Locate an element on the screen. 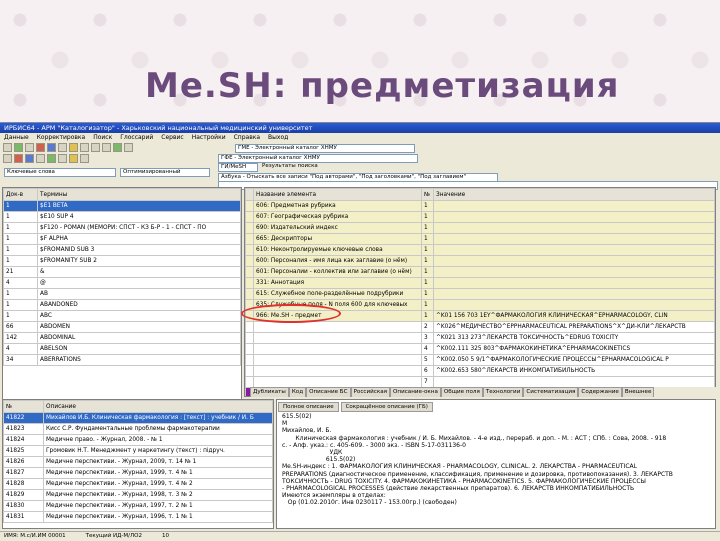 The height and width of the screenshot is (541, 720). table-row: 690: Издательский индекс 1 is located at coordinates (480, 228).